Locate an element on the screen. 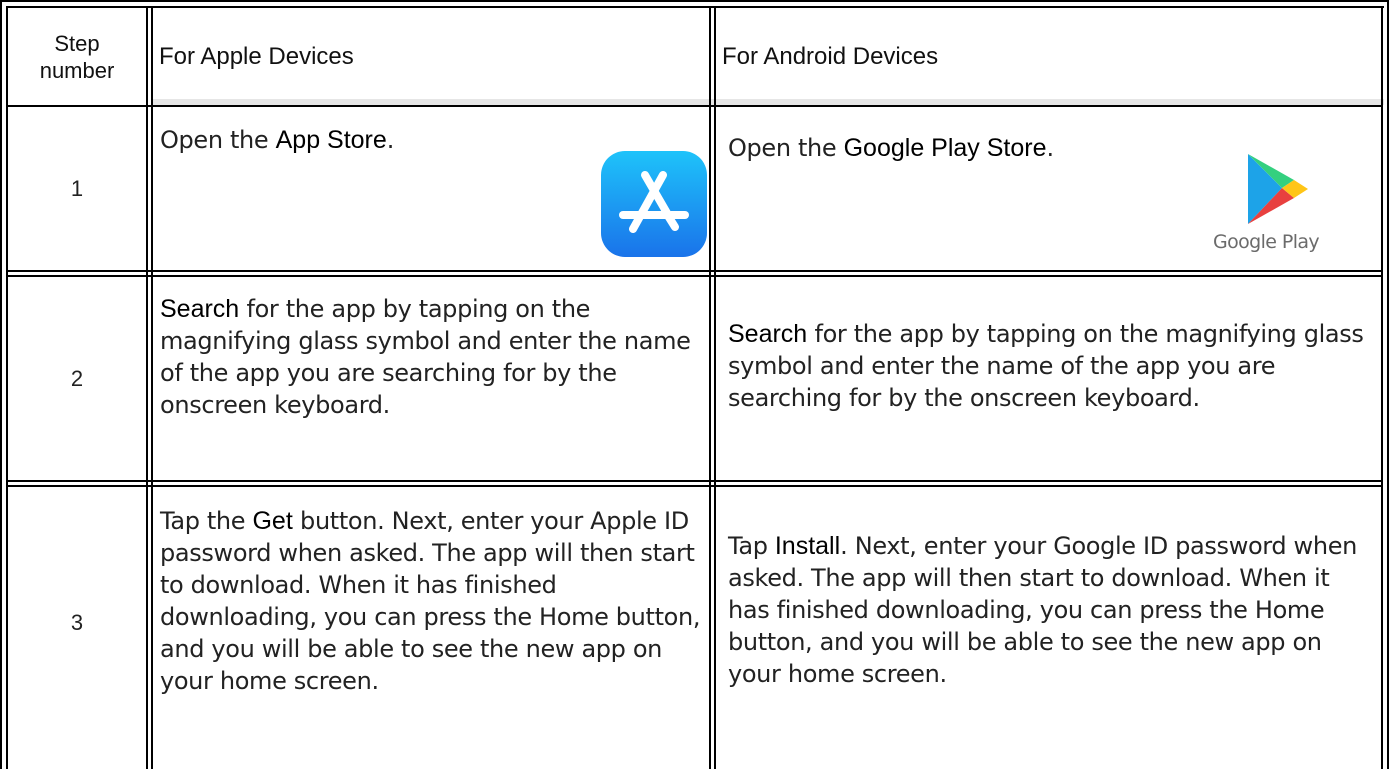 This screenshot has height=769, width=1389. row-2-number: 2 is located at coordinates (77, 378).